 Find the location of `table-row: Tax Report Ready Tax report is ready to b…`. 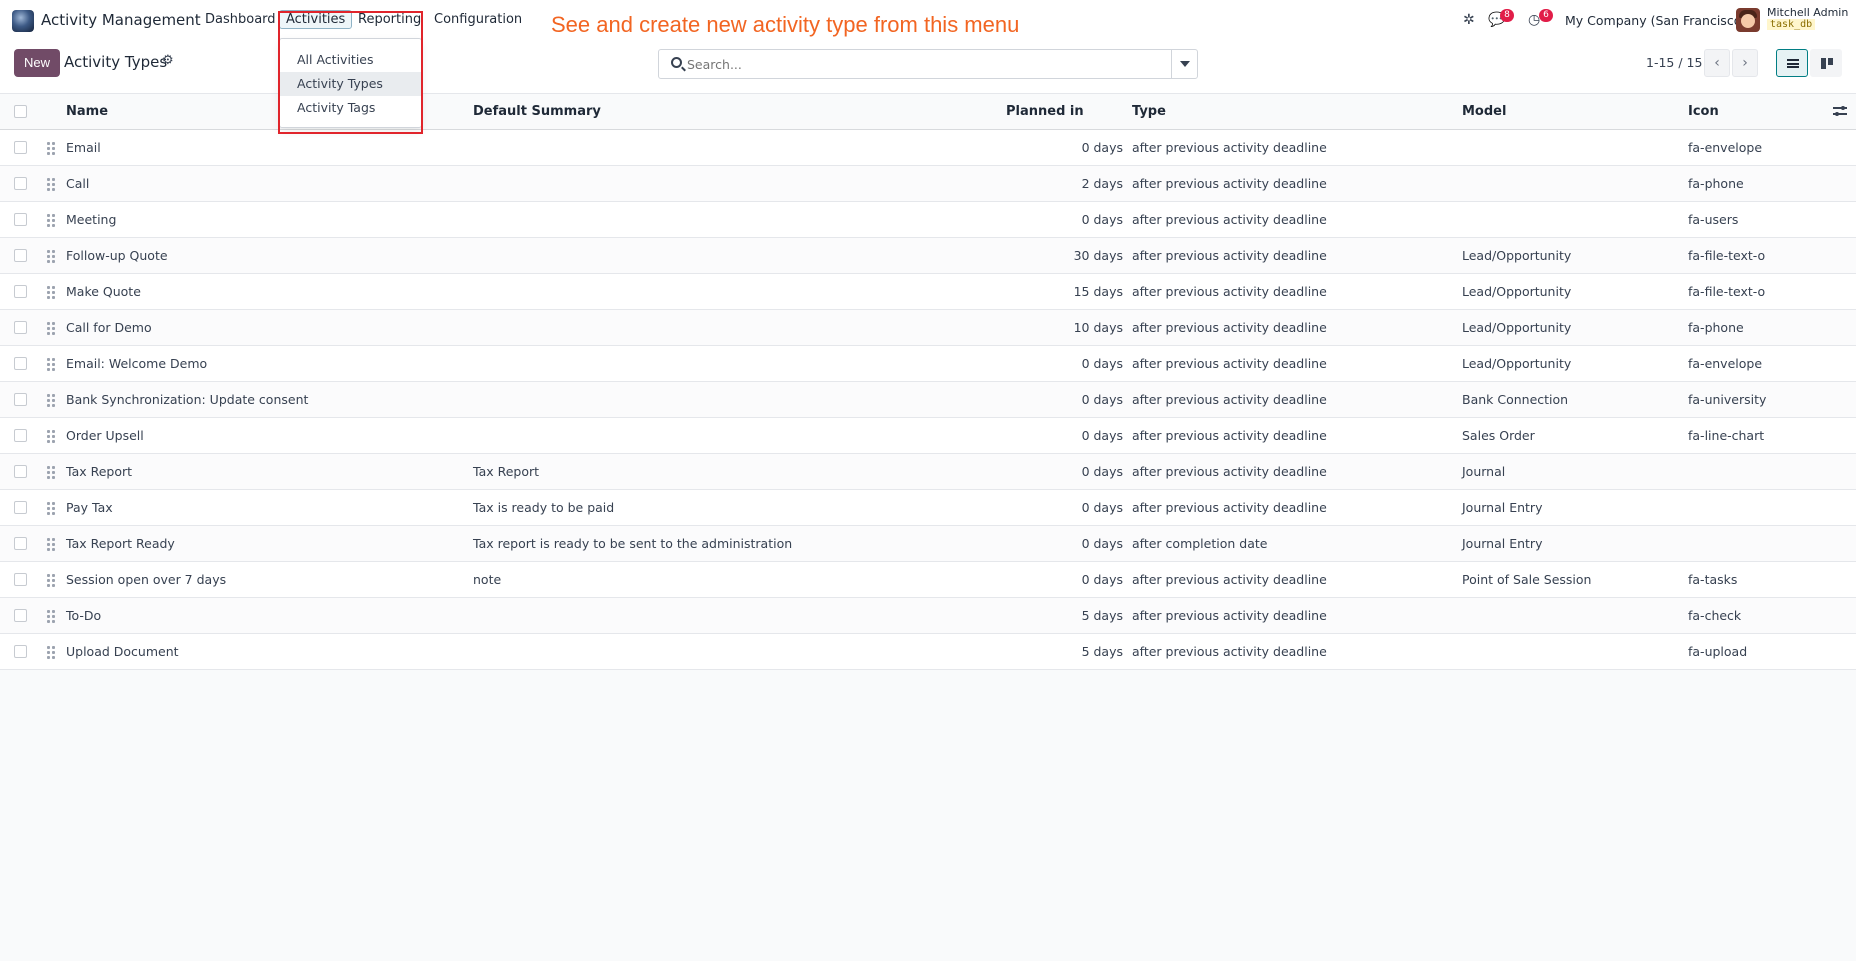

table-row: Tax Report Ready Tax report is ready to b… is located at coordinates (928, 544).